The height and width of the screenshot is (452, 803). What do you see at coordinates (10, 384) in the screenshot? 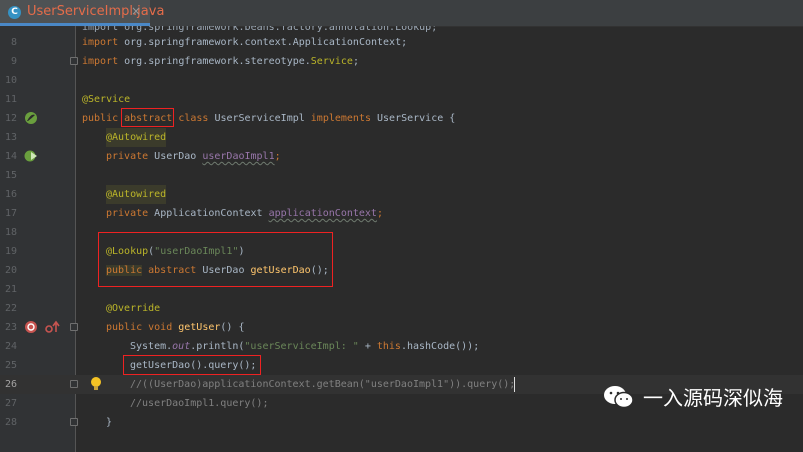
I see `line-number: 26` at bounding box center [10, 384].